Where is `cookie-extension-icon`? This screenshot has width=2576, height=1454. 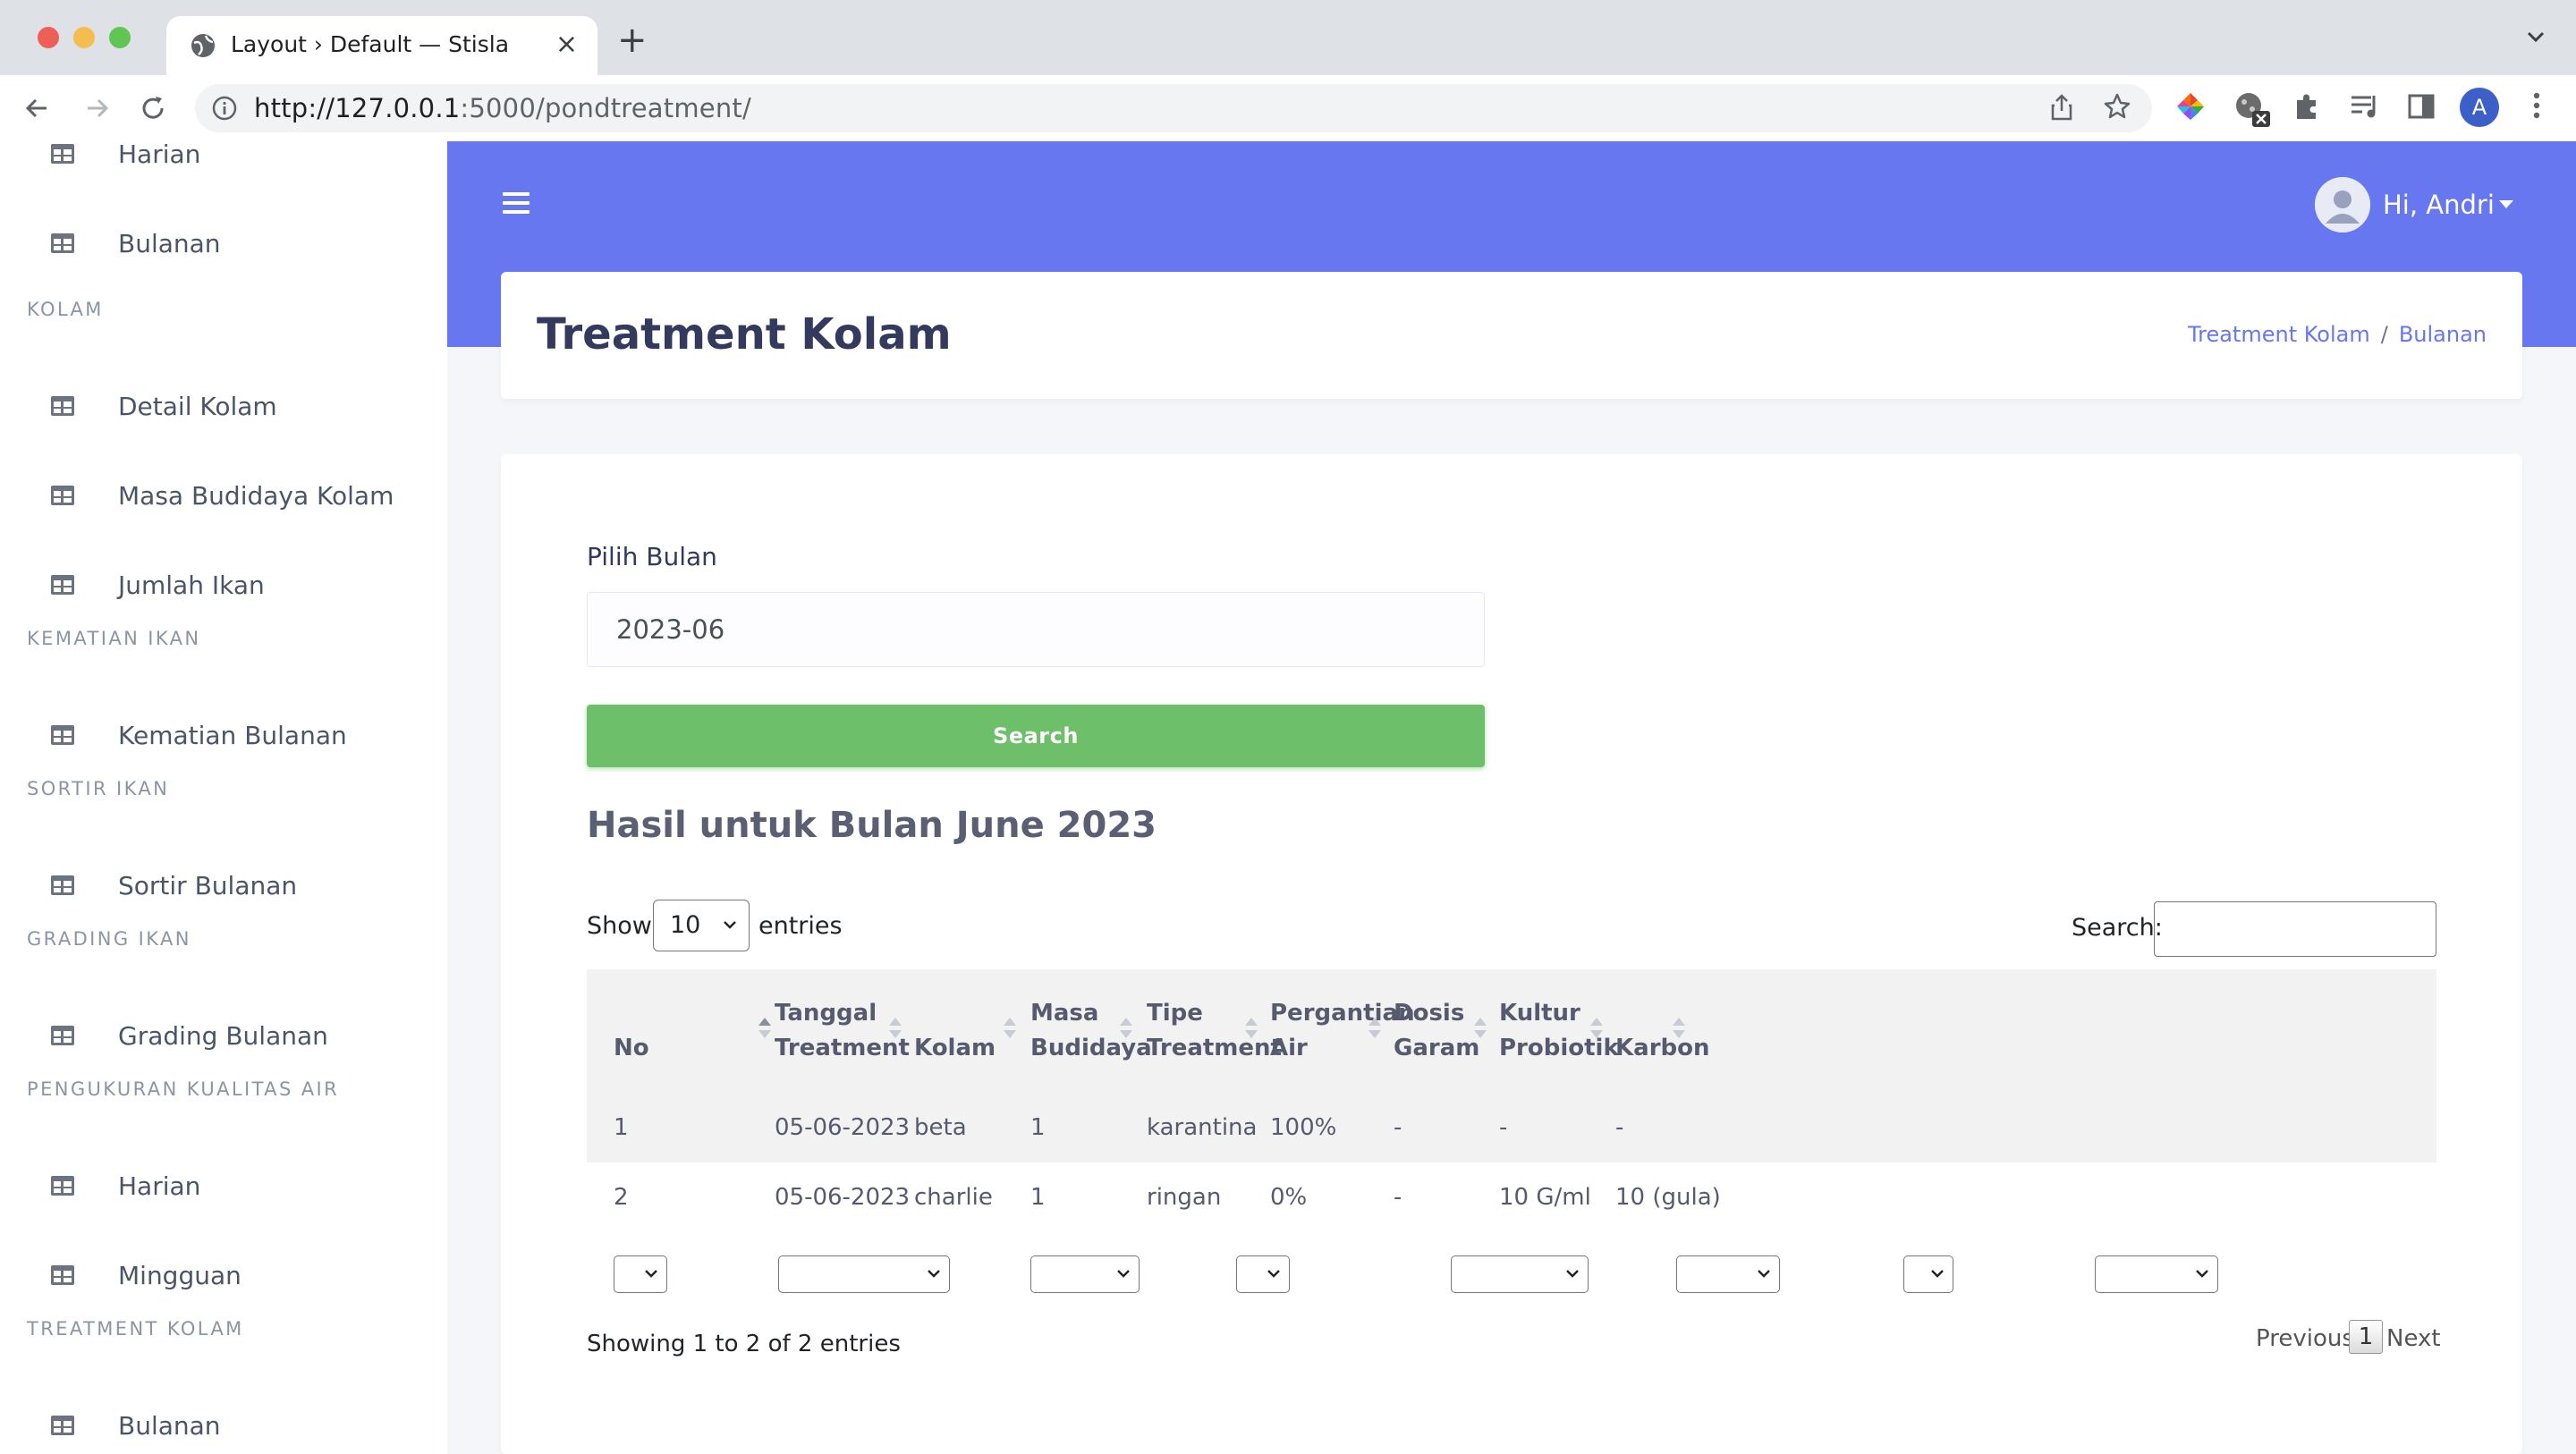
cookie-extension-icon is located at coordinates (2252, 109).